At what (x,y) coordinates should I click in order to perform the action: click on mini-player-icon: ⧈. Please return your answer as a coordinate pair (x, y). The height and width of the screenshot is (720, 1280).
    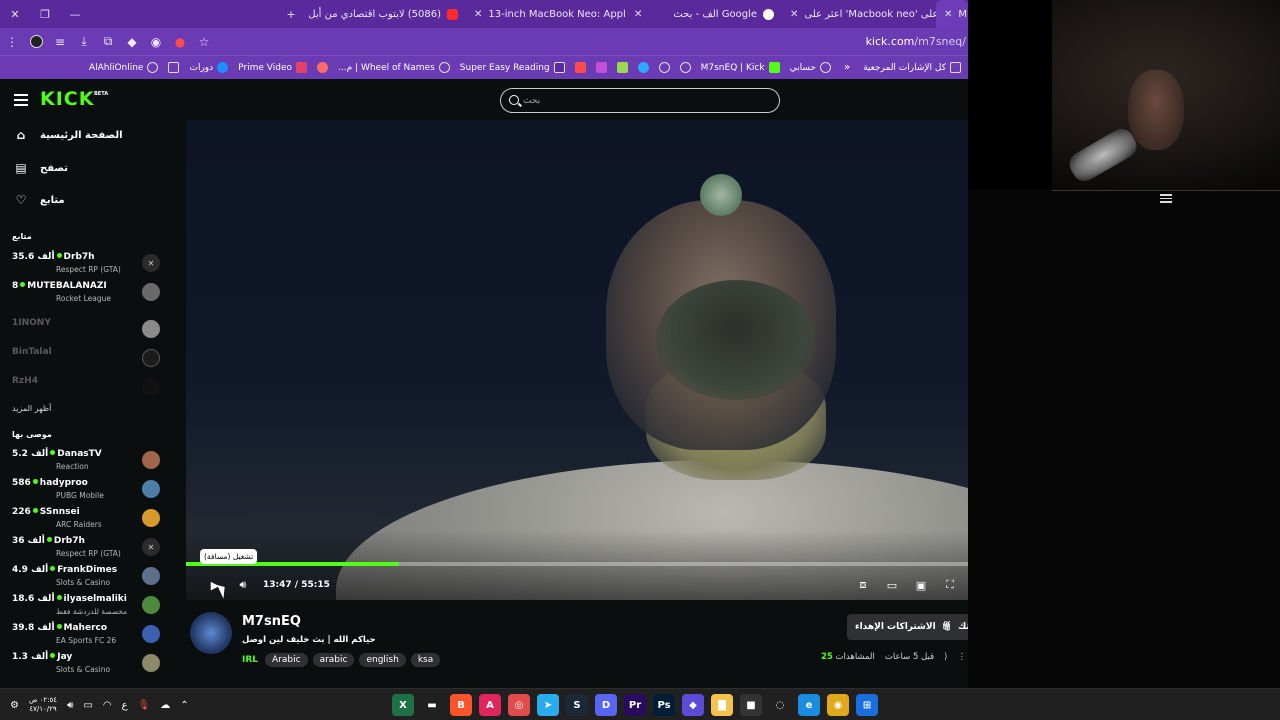
    Looking at the image, I should click on (863, 585).